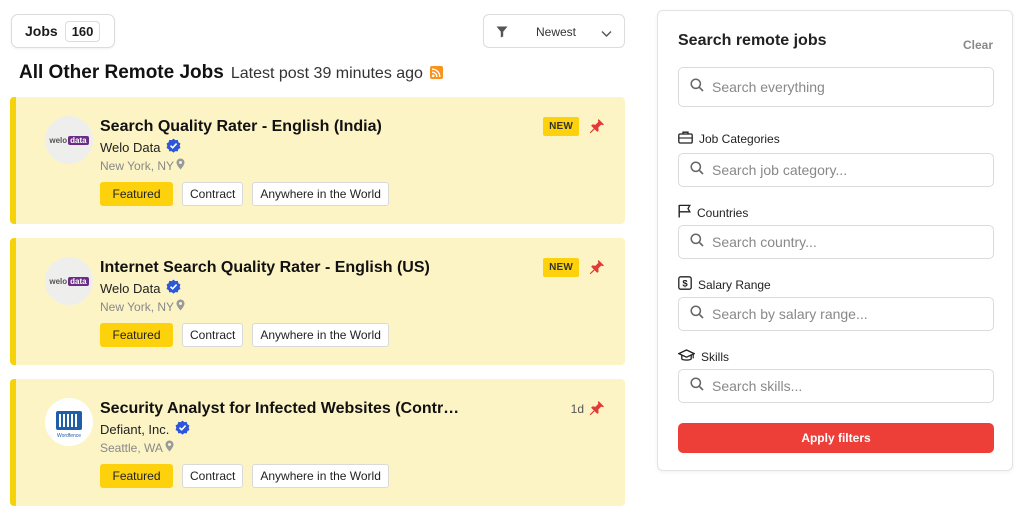 The height and width of the screenshot is (514, 1024). Describe the element at coordinates (703, 357) in the screenshot. I see `skills-label: Skills` at that location.